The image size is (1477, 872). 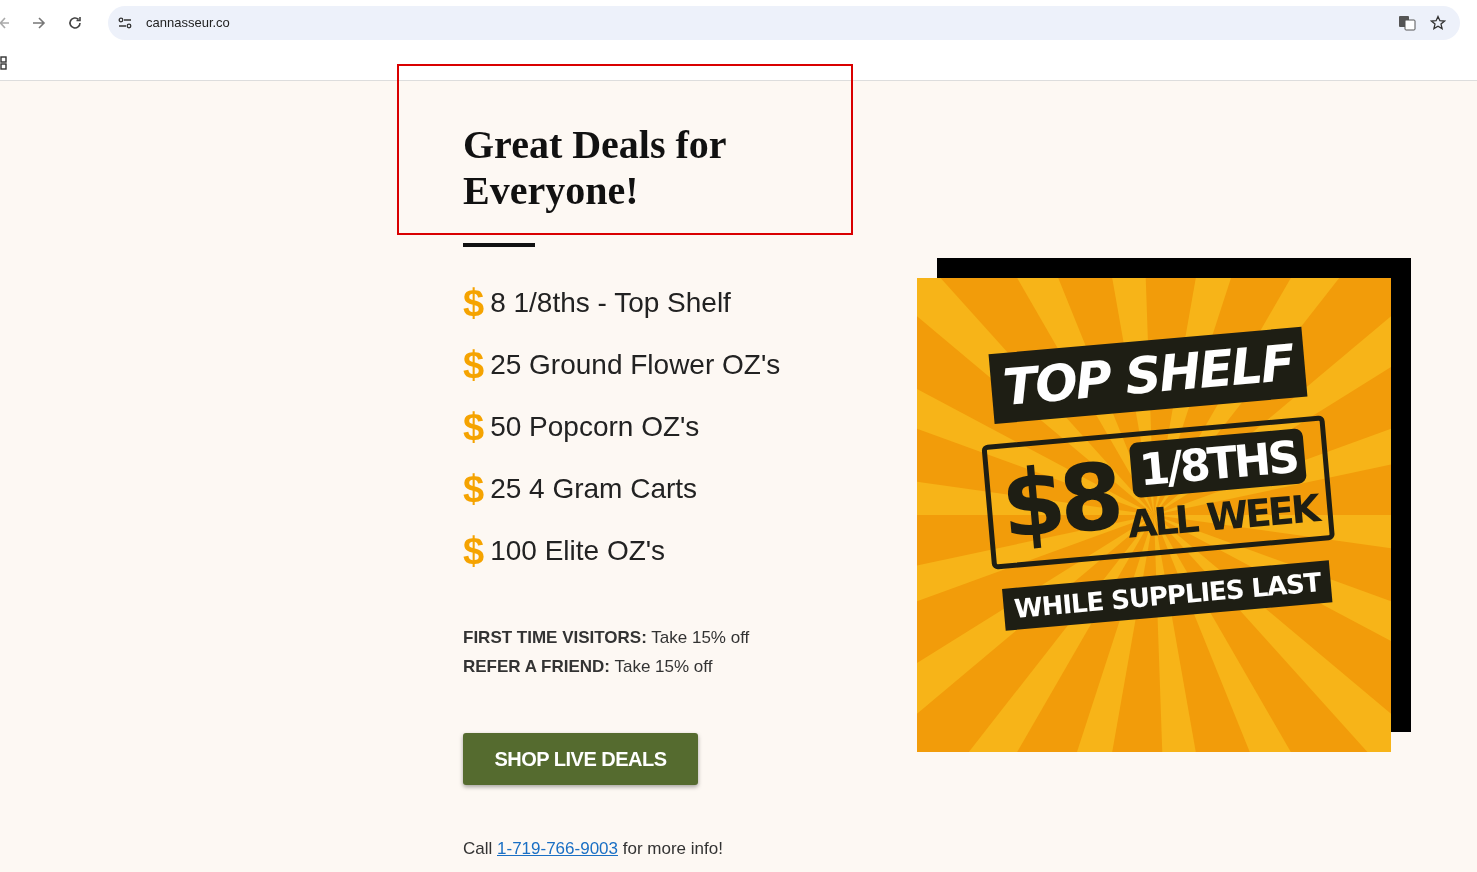 I want to click on deal-text: 25 4 Gram Carts, so click(x=594, y=489).